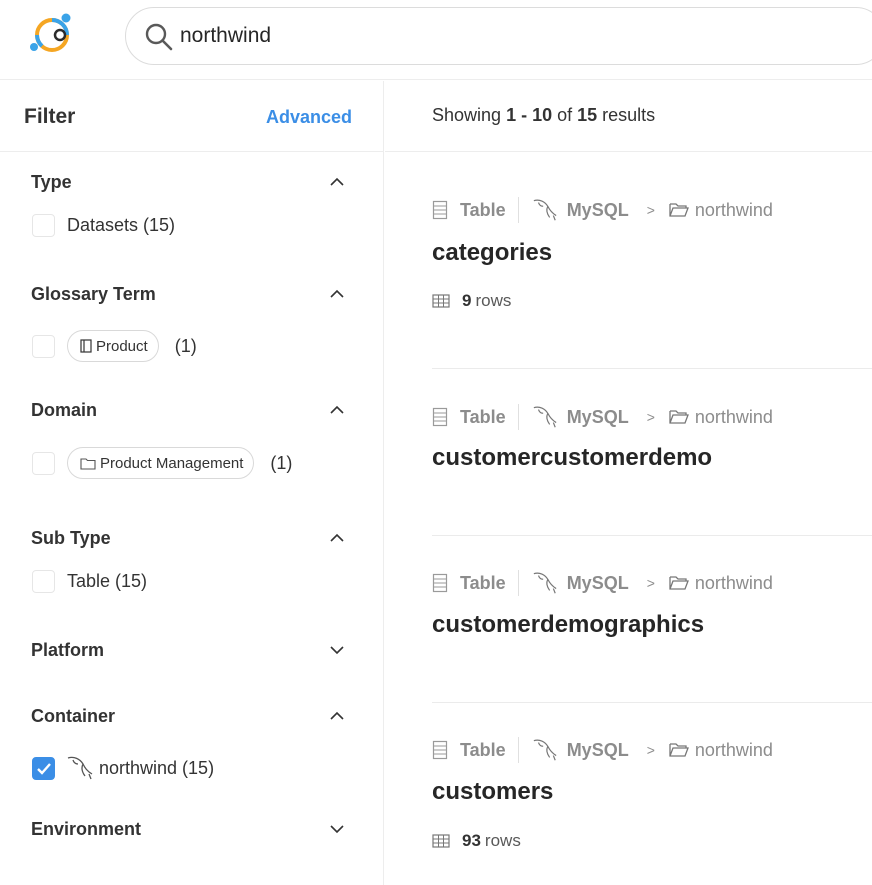  Describe the element at coordinates (157, 767) in the screenshot. I see `option-label: northwind (15)` at that location.